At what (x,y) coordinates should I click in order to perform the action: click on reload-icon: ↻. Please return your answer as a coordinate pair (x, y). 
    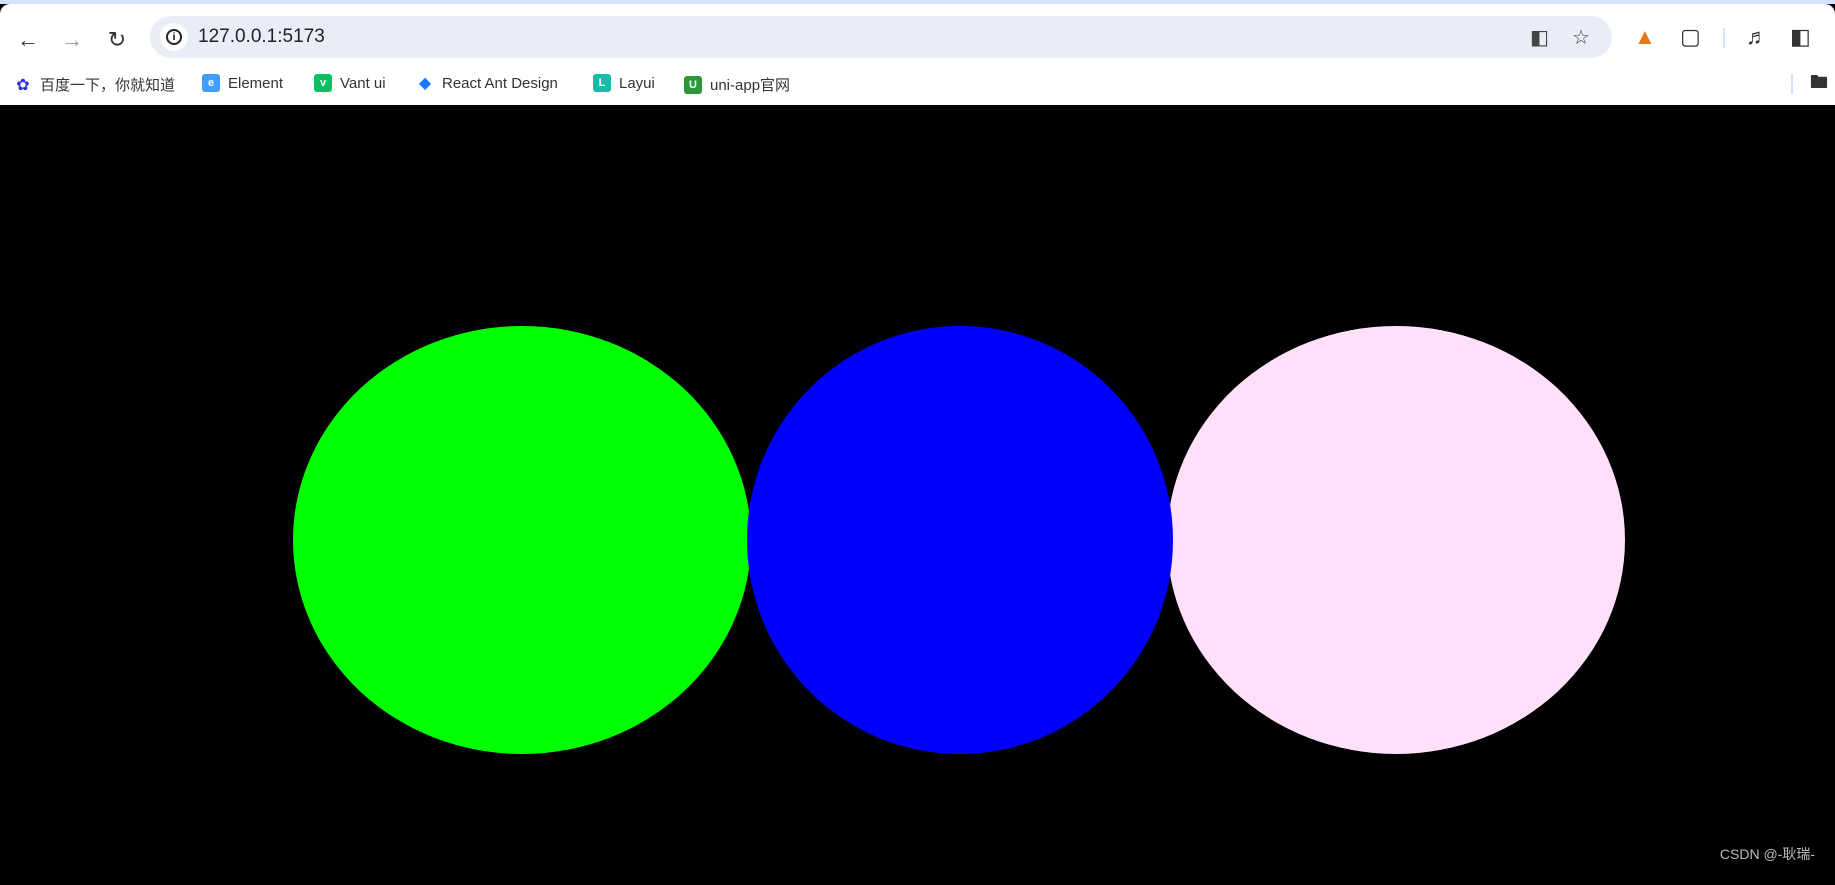
    Looking at the image, I should click on (117, 40).